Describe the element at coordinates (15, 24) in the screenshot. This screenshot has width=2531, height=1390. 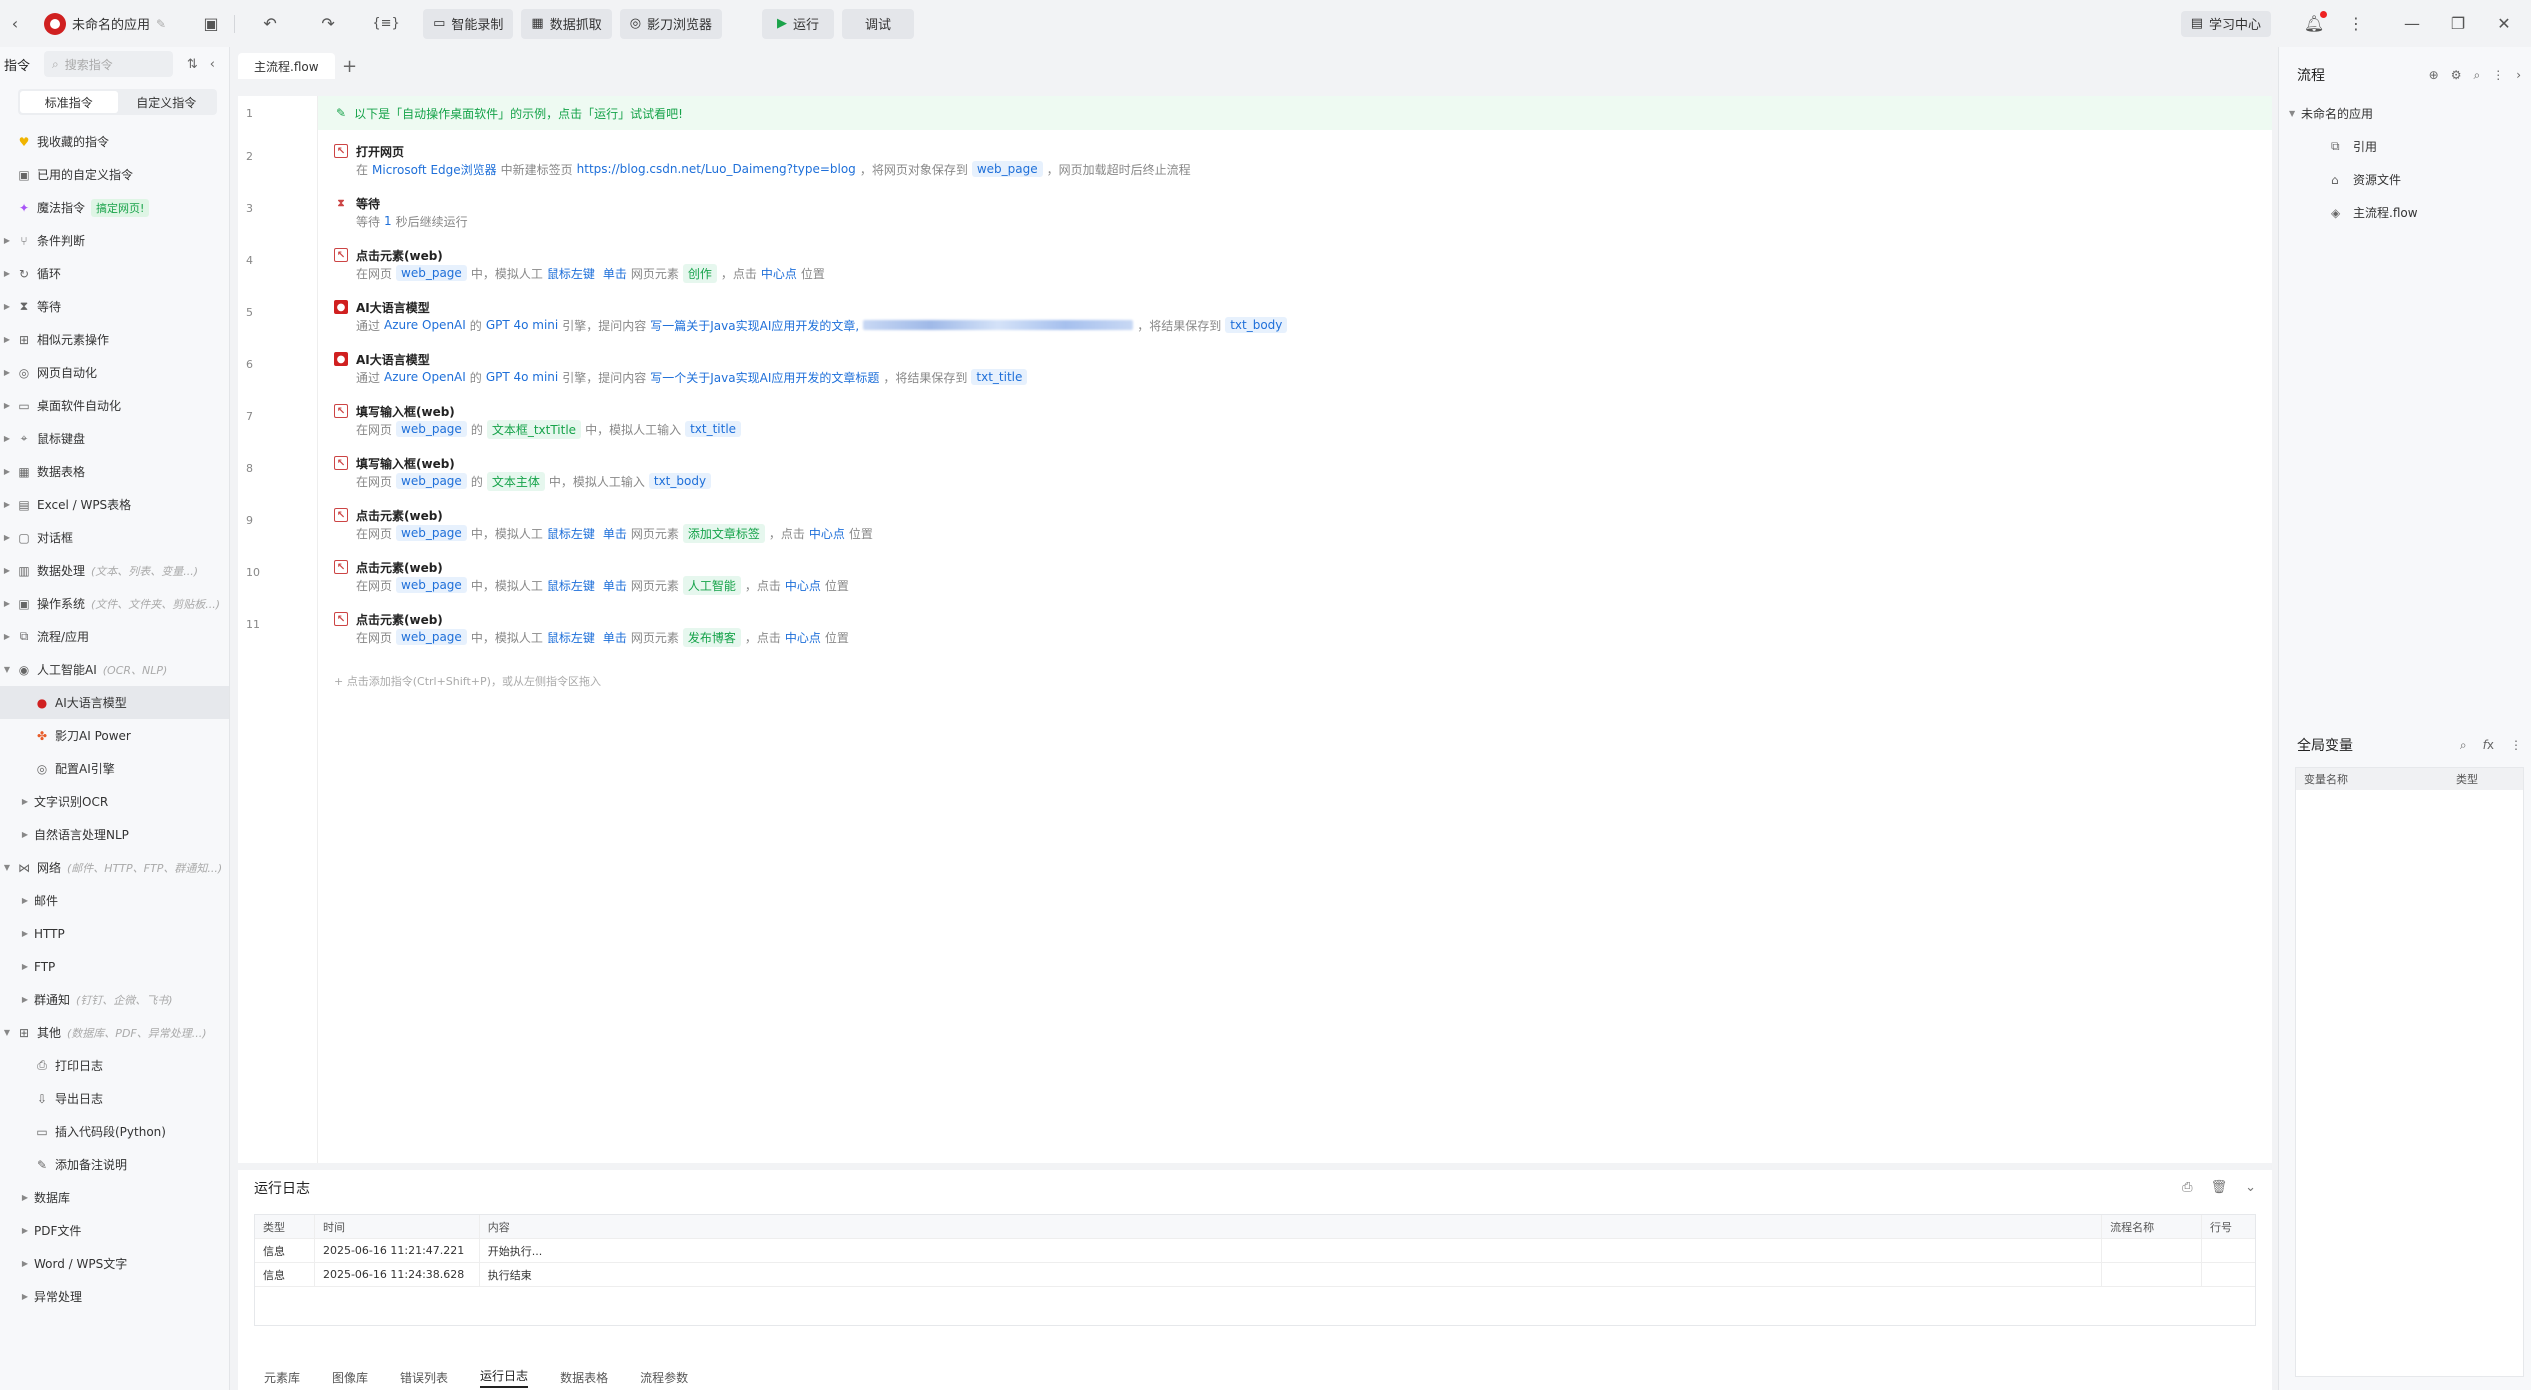
I see `back-icon: ‹` at that location.